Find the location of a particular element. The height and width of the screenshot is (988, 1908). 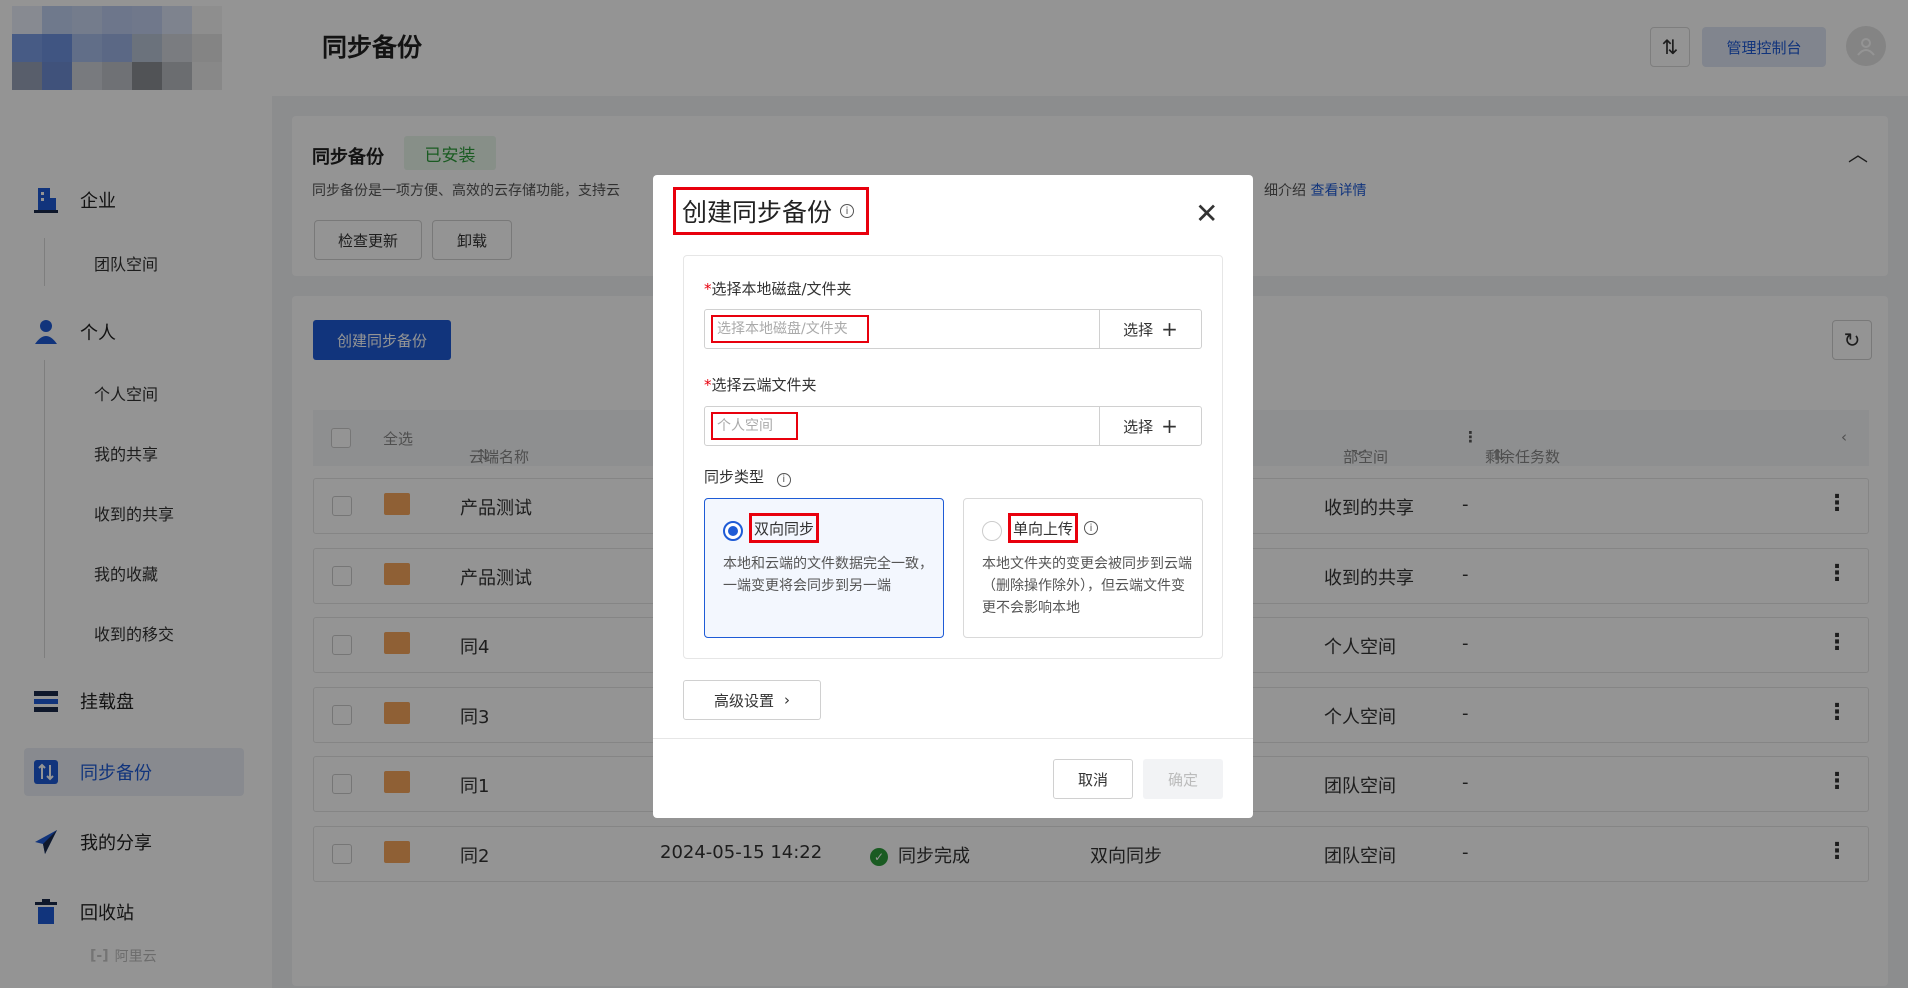

chevron-right-icon: › is located at coordinates (787, 700).